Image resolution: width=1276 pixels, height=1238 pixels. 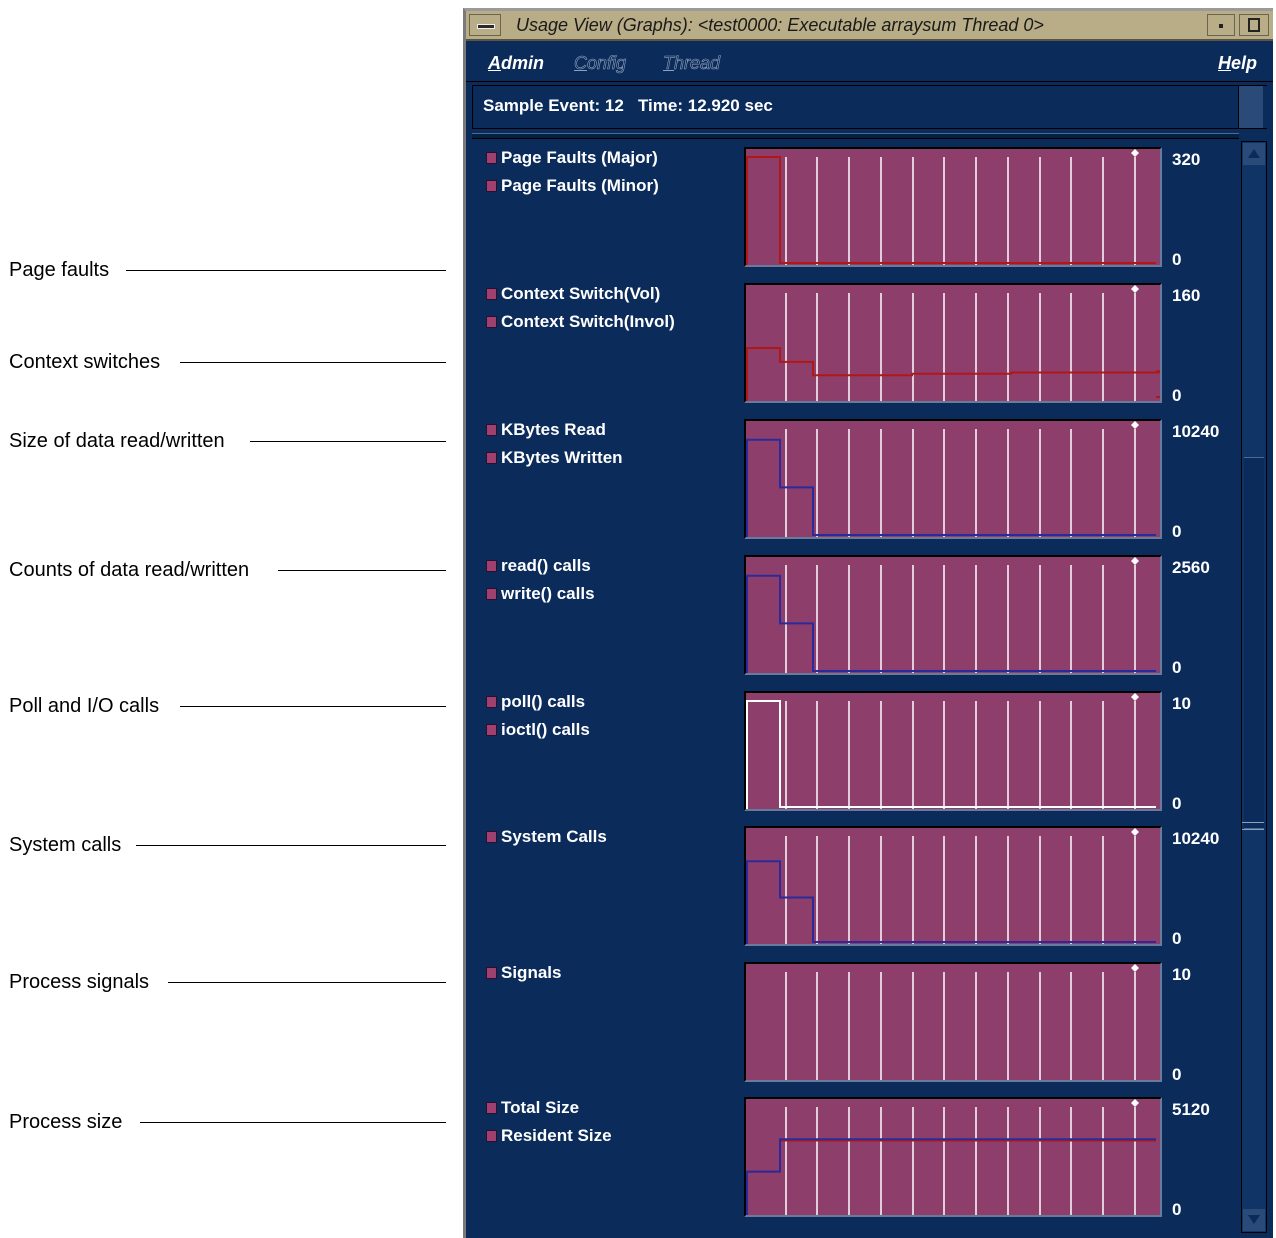 I want to click on scroll-up-arrow-icon, so click(x=1254, y=154).